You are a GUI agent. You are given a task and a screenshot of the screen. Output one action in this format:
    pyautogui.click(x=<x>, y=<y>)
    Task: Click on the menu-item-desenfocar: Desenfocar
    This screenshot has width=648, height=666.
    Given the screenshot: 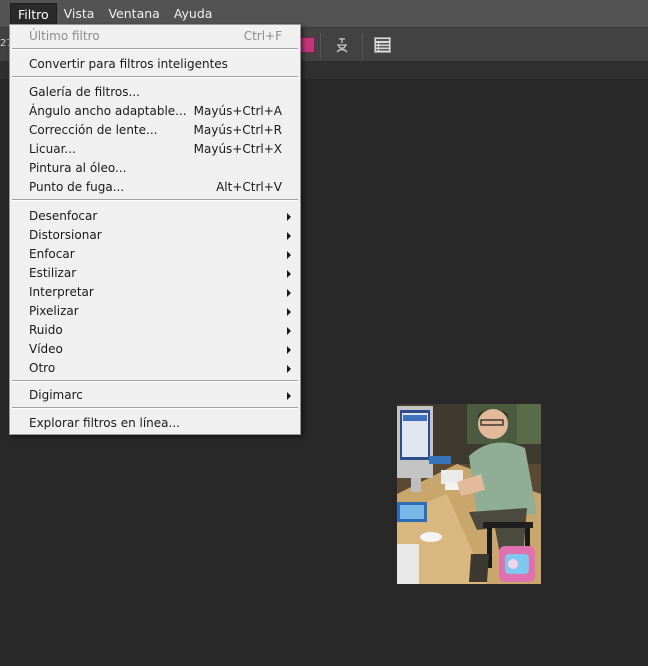 What is the action you would take?
    pyautogui.click(x=155, y=216)
    